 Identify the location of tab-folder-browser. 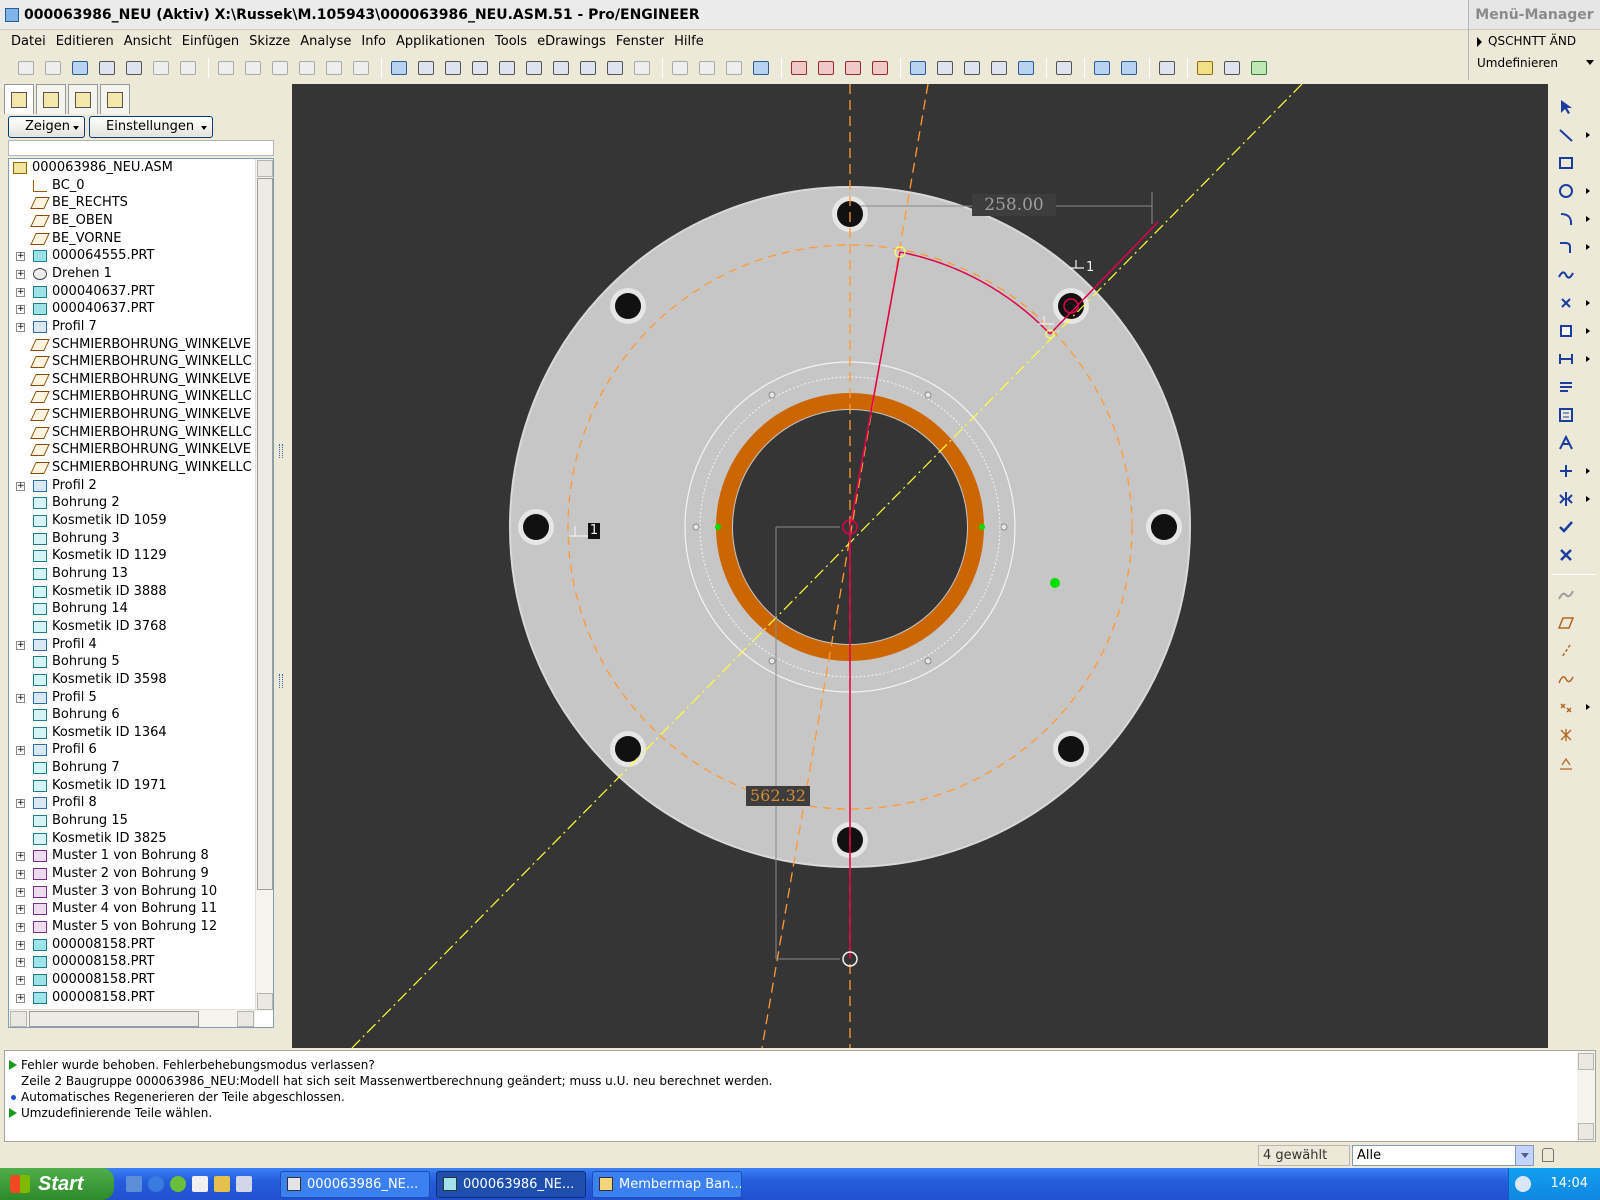
(51, 99).